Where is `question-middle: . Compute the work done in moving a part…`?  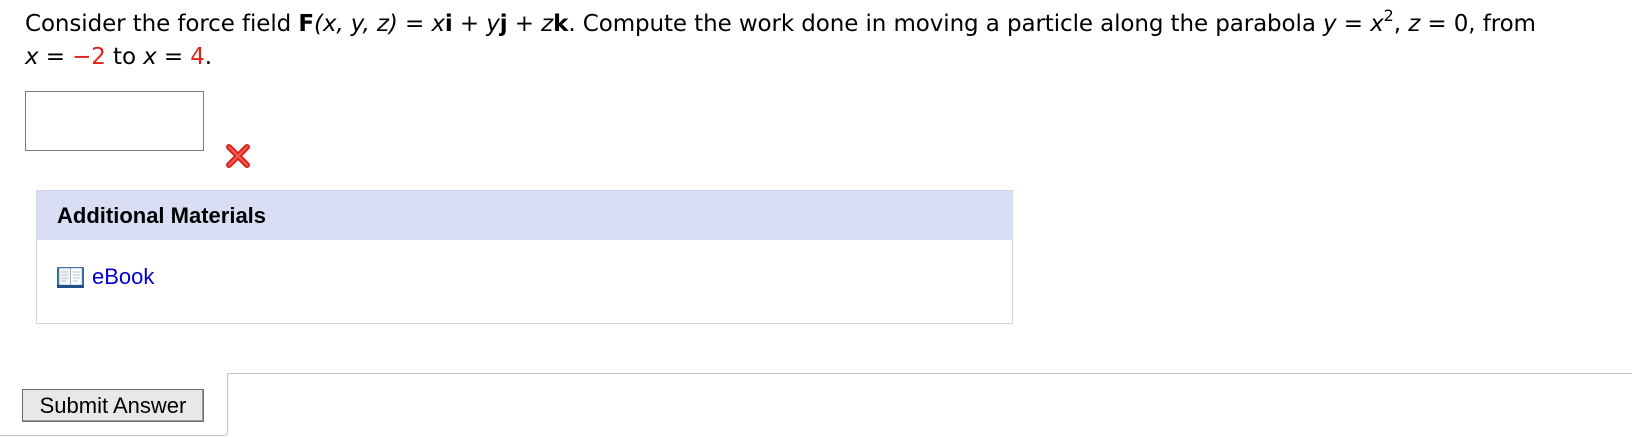 question-middle: . Compute the work done in moving a part… is located at coordinates (946, 24).